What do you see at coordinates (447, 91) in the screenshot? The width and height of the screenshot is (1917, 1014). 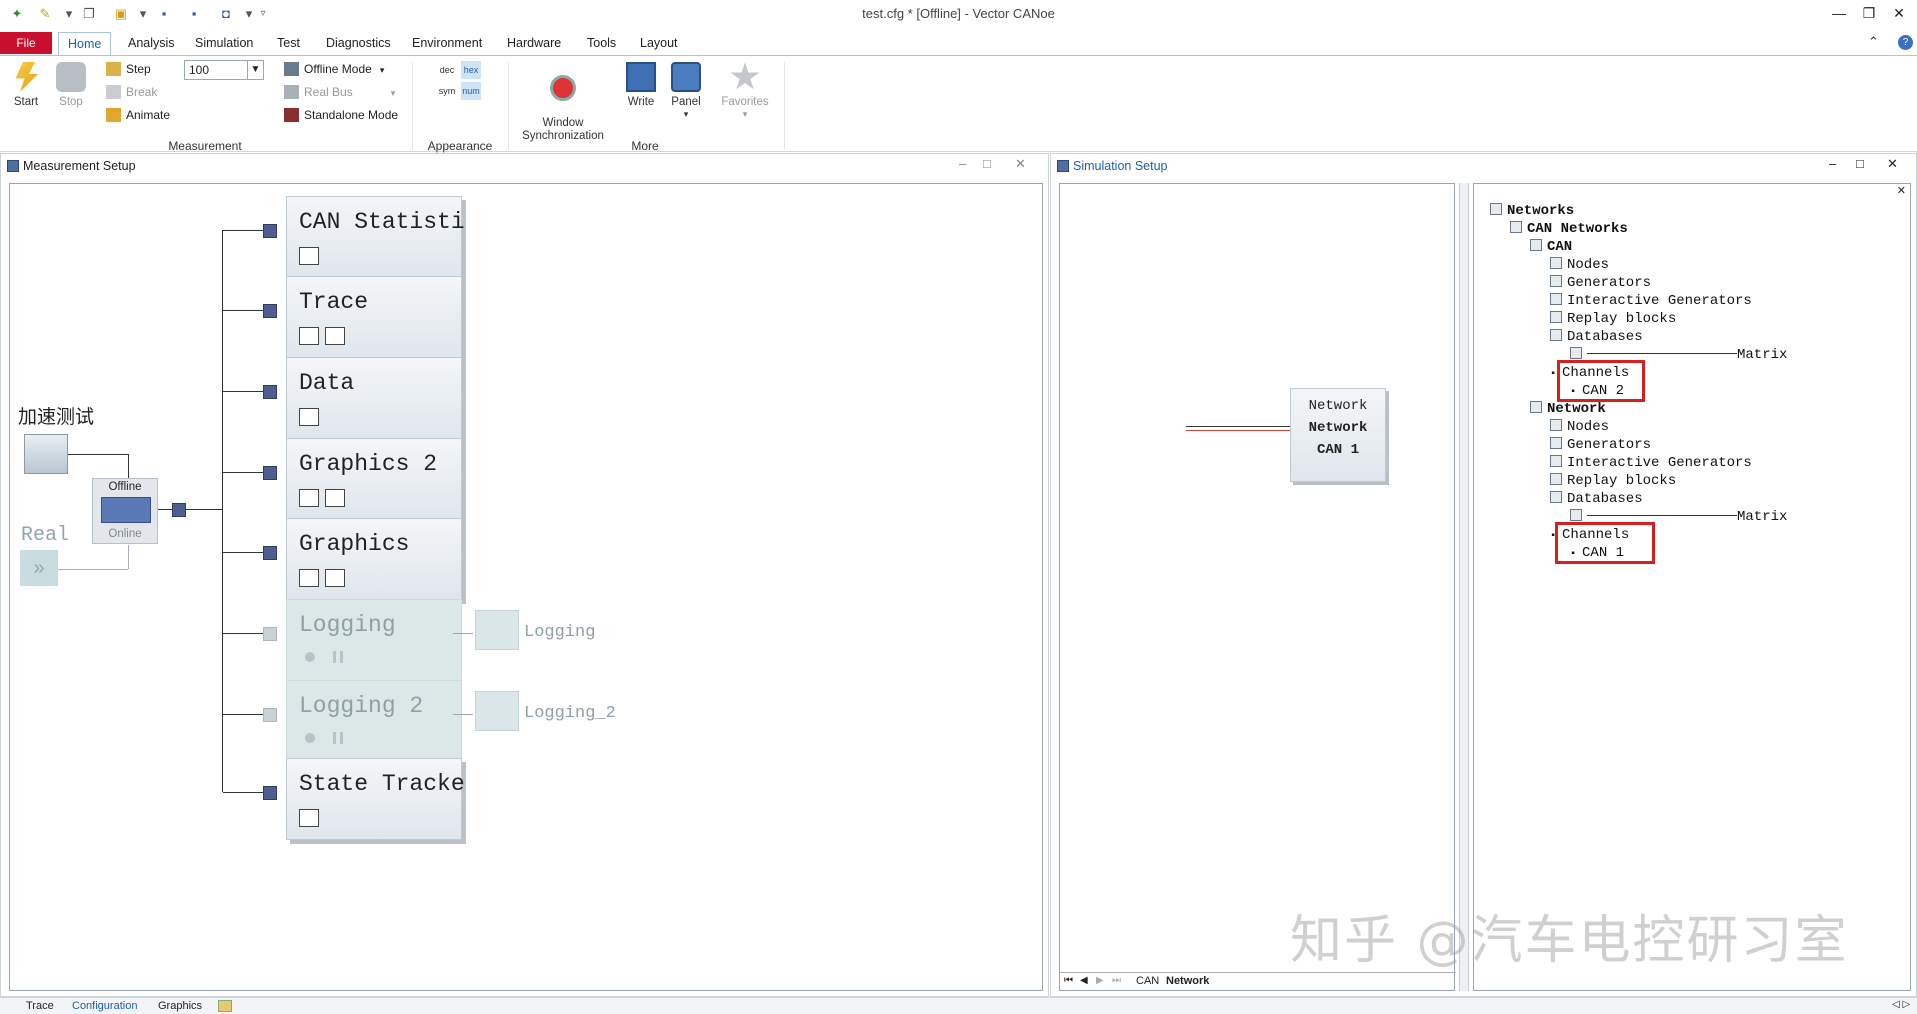 I see `format-sym-toggle: sym` at bounding box center [447, 91].